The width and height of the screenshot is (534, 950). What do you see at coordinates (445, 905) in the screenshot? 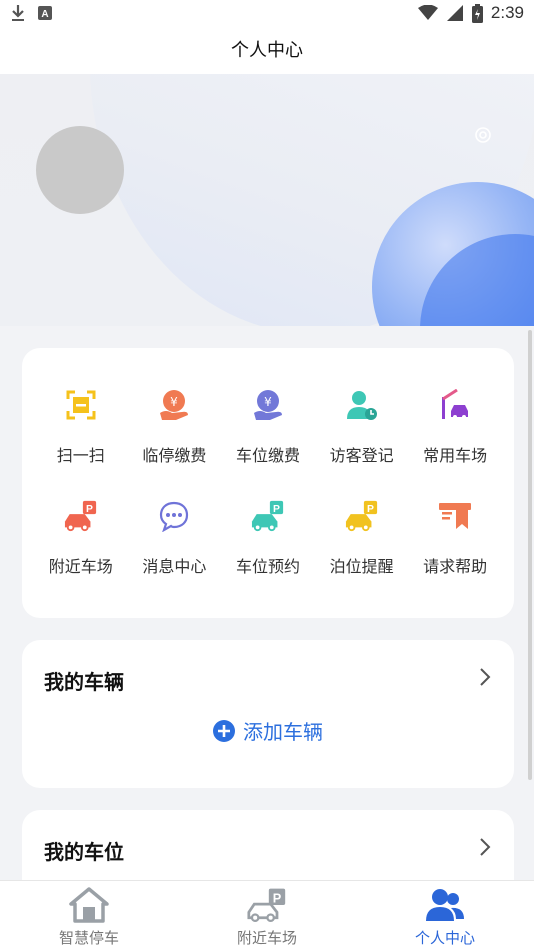
I see `users-icon` at bounding box center [445, 905].